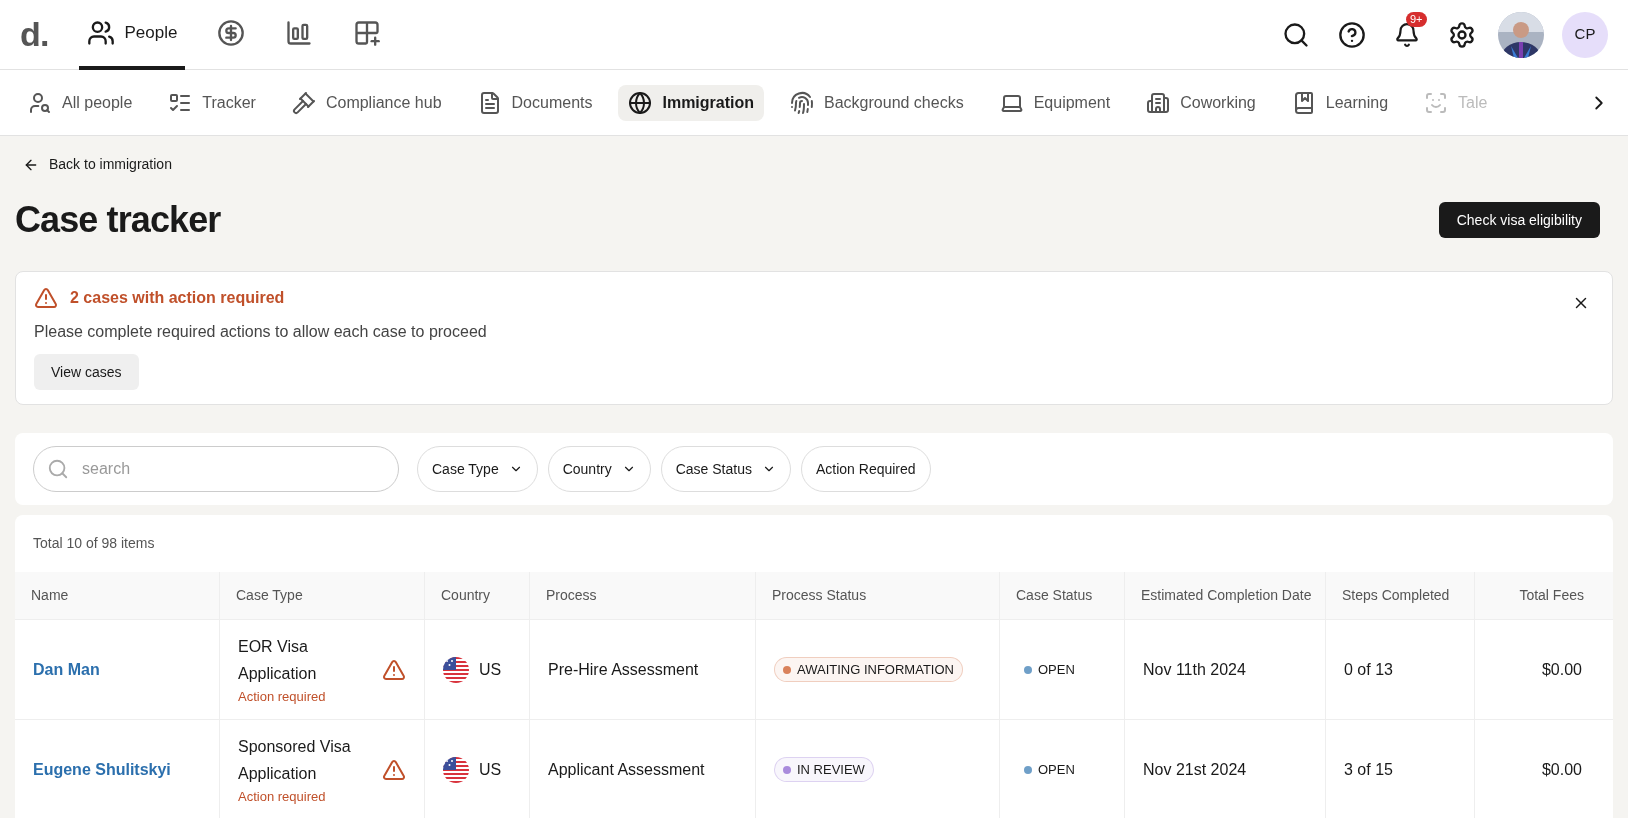  I want to click on sub-nav-tab: Compliance hub, so click(366, 102).